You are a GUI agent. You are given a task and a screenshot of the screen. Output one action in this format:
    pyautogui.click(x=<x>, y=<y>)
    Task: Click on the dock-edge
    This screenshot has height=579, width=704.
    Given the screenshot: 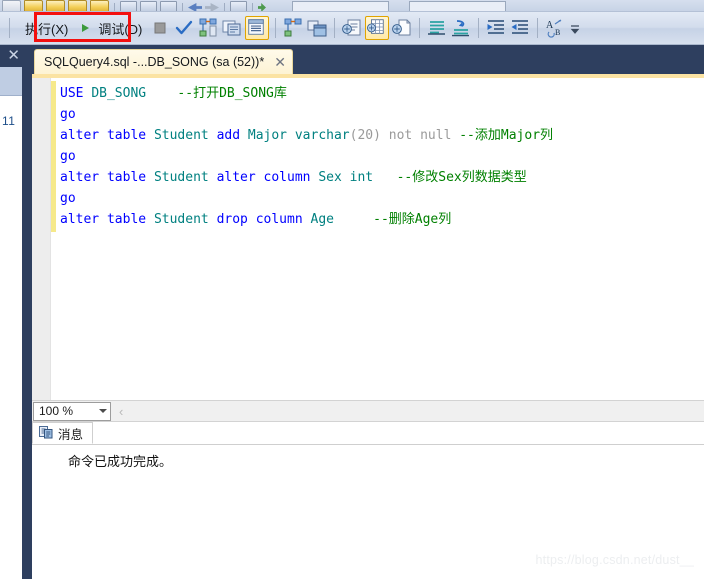 What is the action you would take?
    pyautogui.click(x=27, y=312)
    